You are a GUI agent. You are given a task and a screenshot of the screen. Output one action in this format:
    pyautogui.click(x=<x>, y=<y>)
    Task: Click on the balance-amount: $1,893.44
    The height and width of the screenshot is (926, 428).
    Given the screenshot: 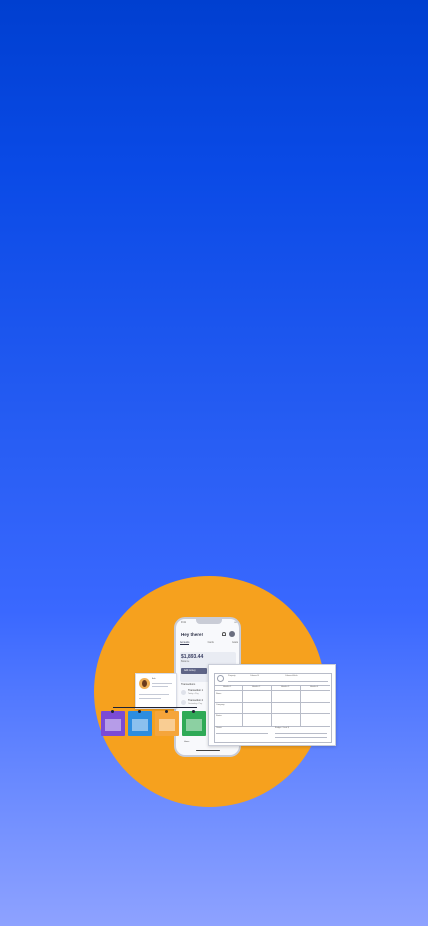 What is the action you would take?
    pyautogui.click(x=192, y=657)
    